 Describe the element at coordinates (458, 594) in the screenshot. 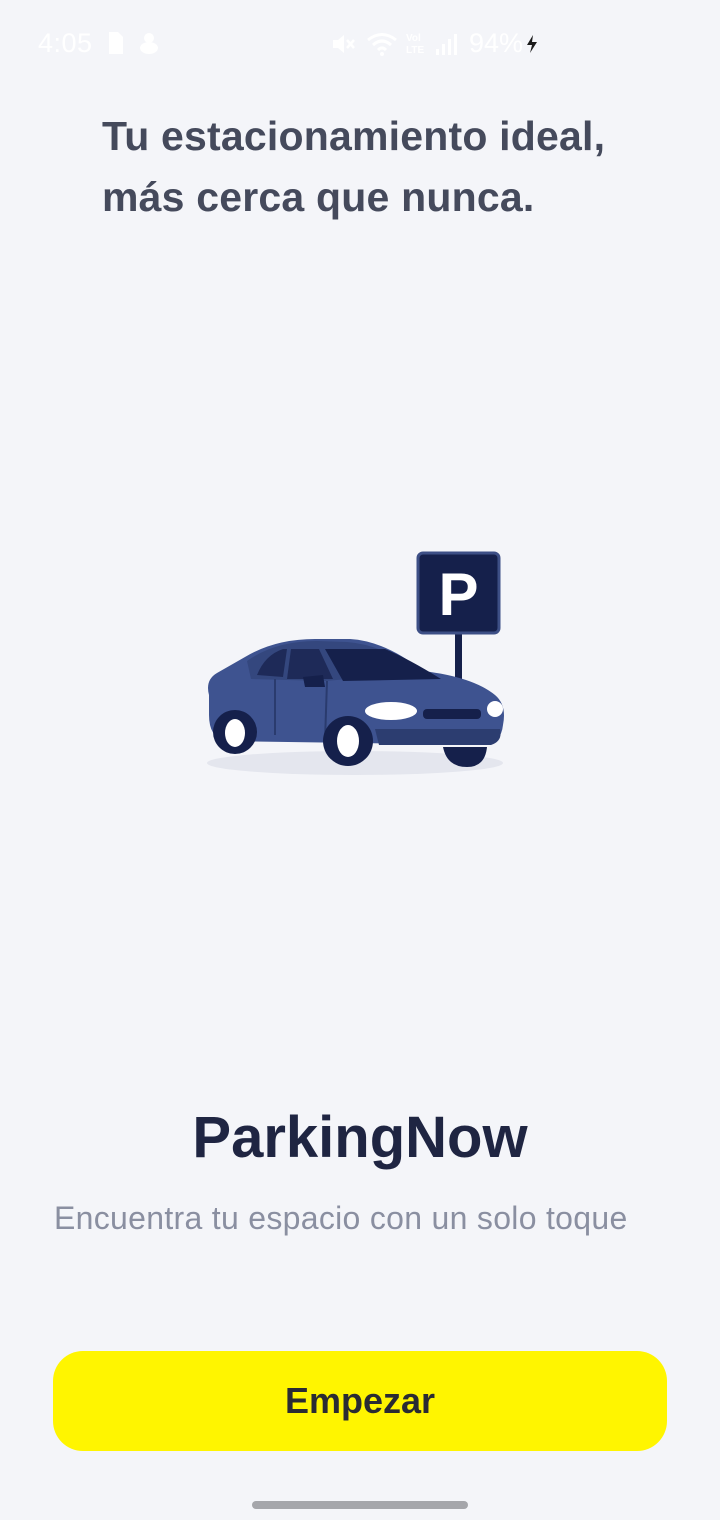

I see `parking-sign-letter: P` at that location.